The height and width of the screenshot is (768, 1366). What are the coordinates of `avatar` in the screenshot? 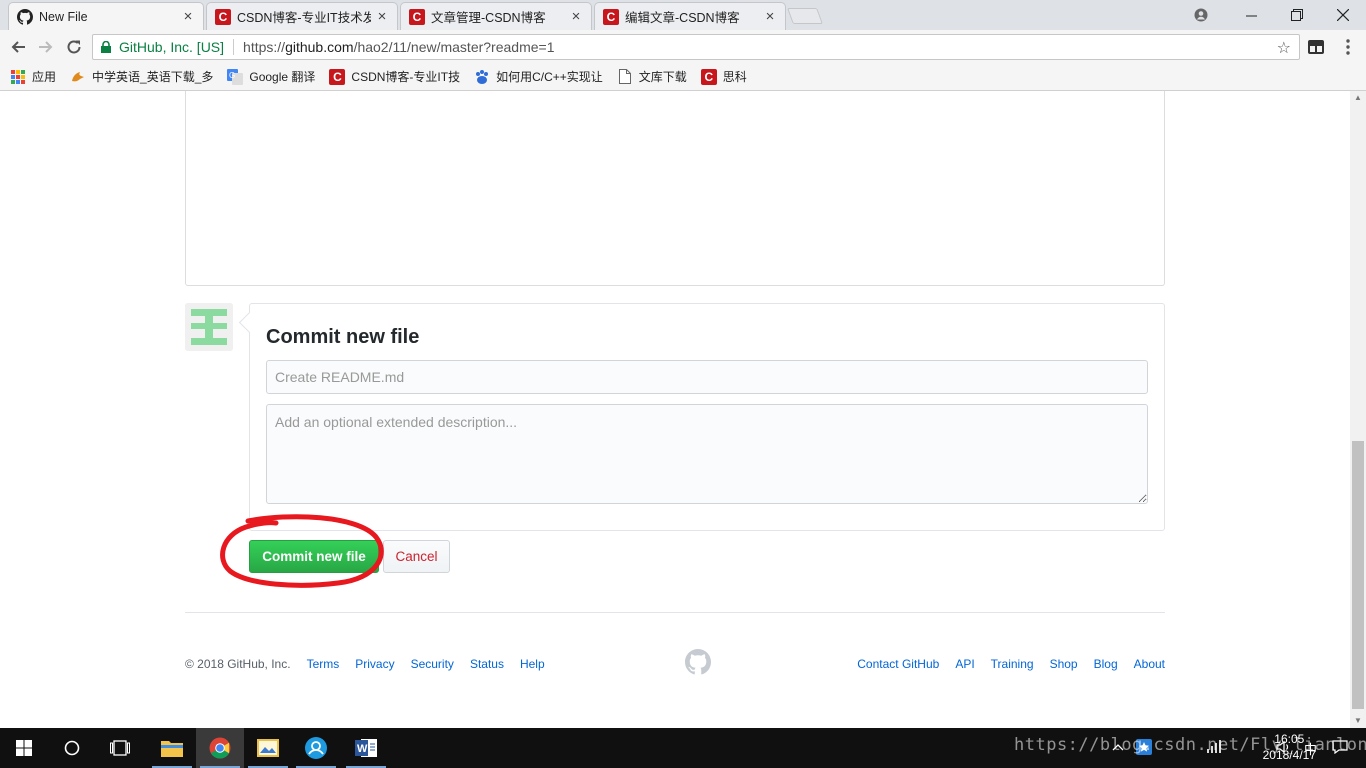 It's located at (209, 327).